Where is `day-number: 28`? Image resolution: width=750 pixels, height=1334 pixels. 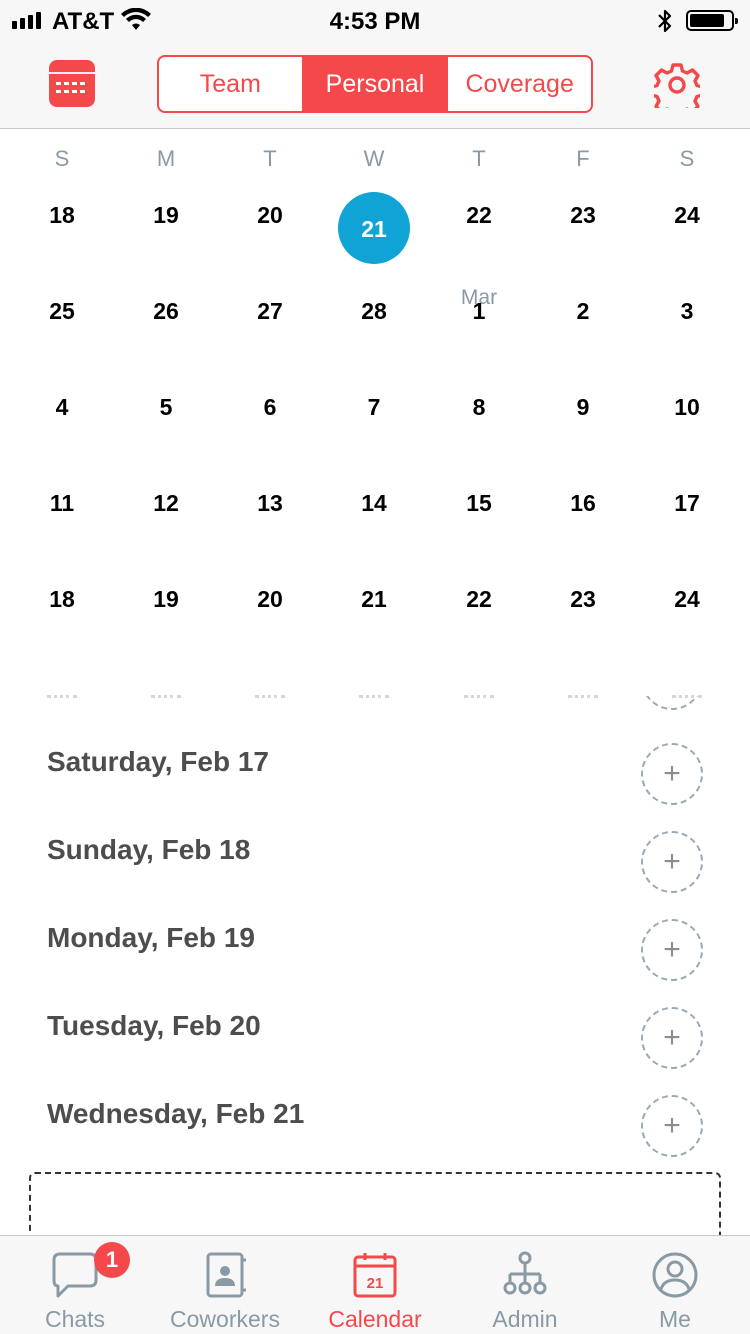 day-number: 28 is located at coordinates (374, 311).